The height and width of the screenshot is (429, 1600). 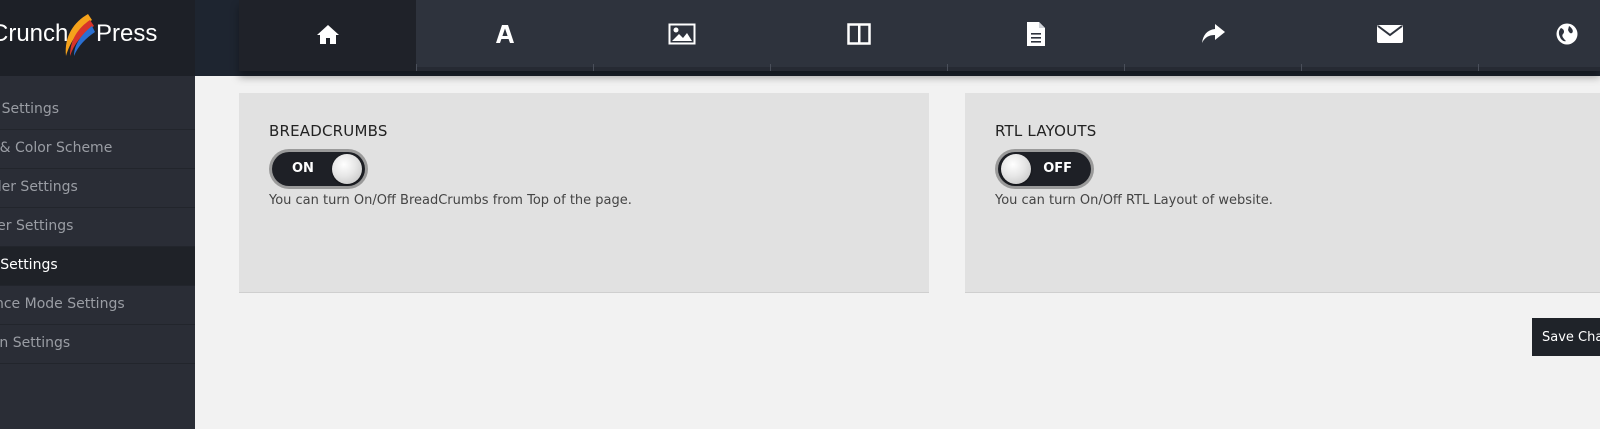 What do you see at coordinates (1566, 33) in the screenshot?
I see `globe-icon` at bounding box center [1566, 33].